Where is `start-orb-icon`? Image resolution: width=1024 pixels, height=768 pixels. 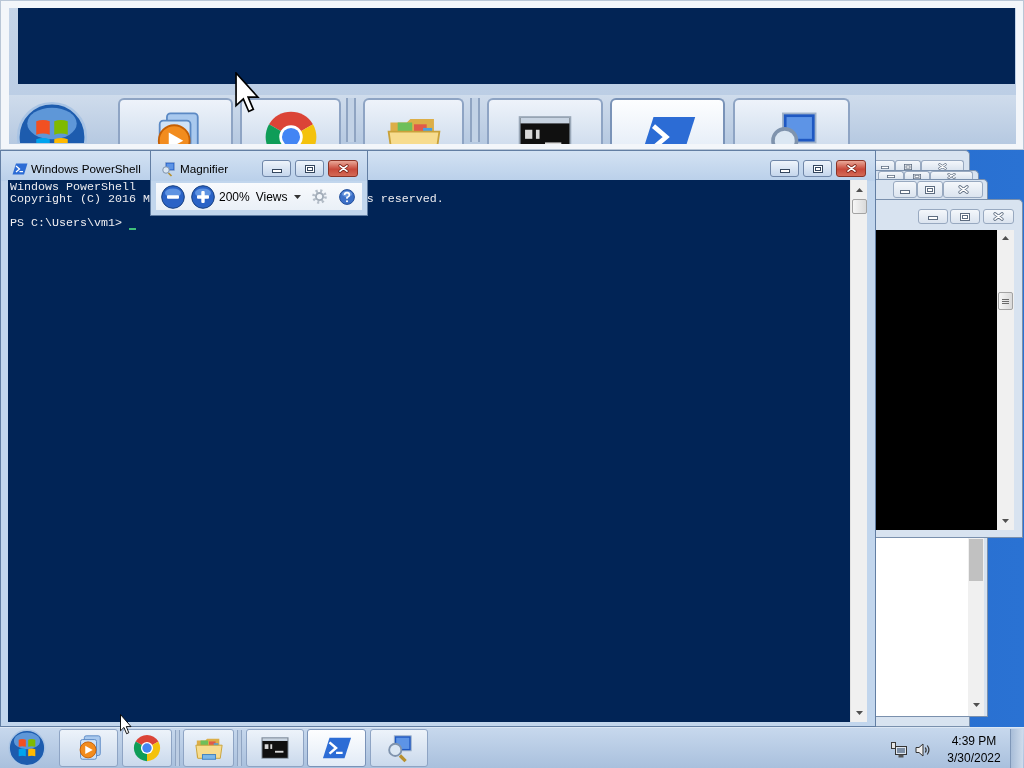 start-orb-icon is located at coordinates (27, 748).